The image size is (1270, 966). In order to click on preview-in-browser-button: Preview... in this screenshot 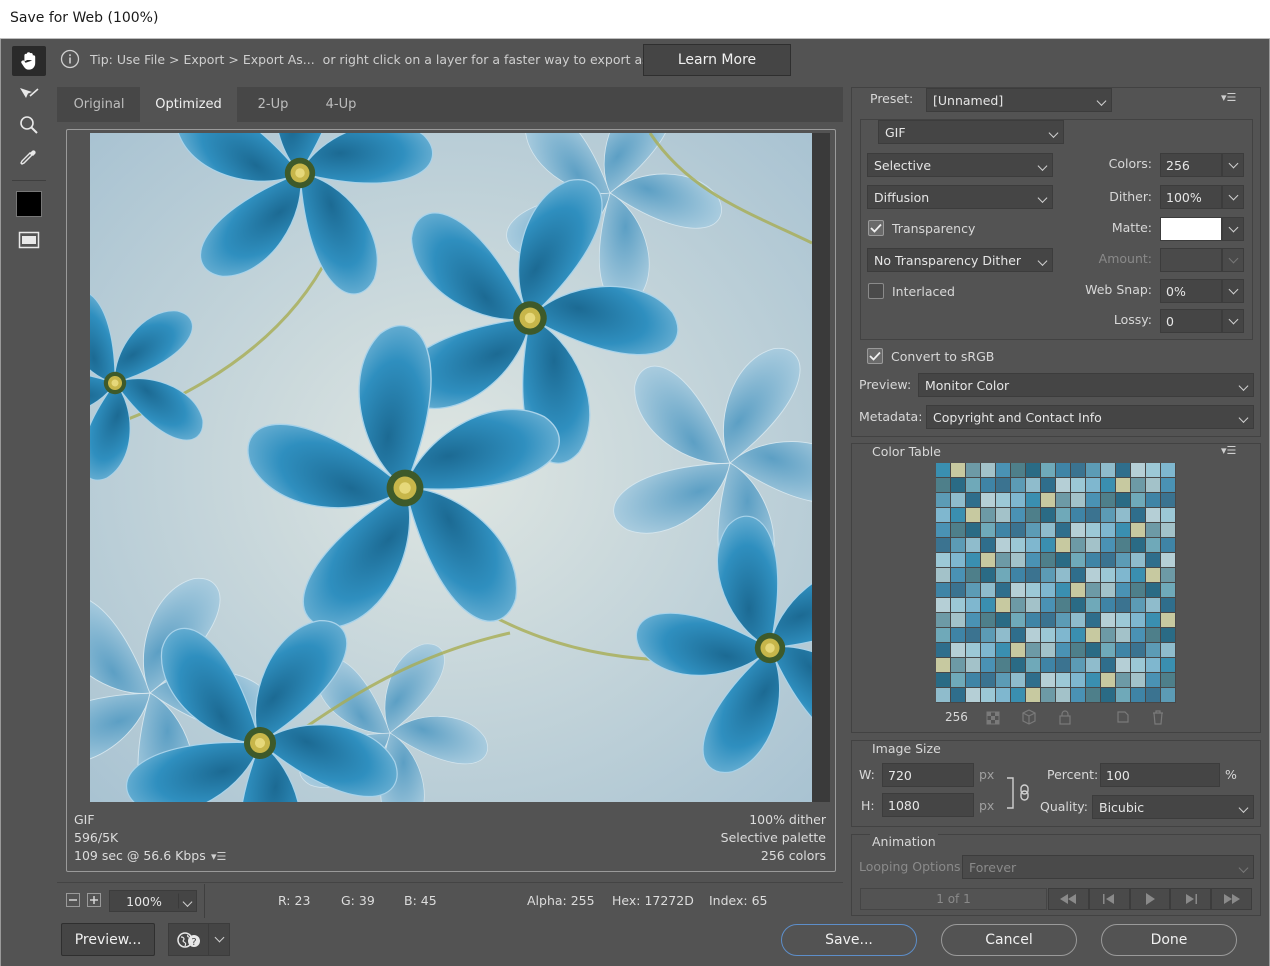, I will do `click(108, 939)`.